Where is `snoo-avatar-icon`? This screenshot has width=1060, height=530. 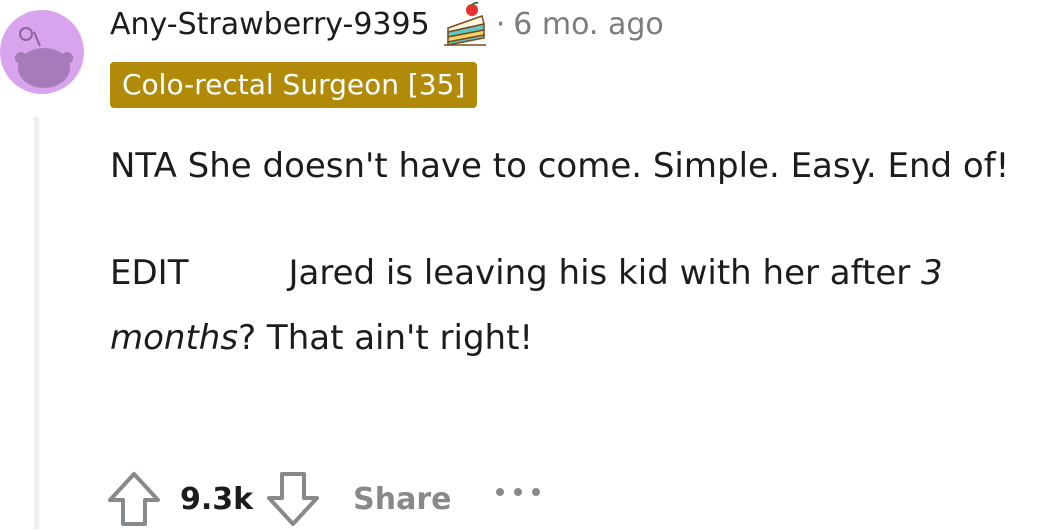 snoo-avatar-icon is located at coordinates (42, 52).